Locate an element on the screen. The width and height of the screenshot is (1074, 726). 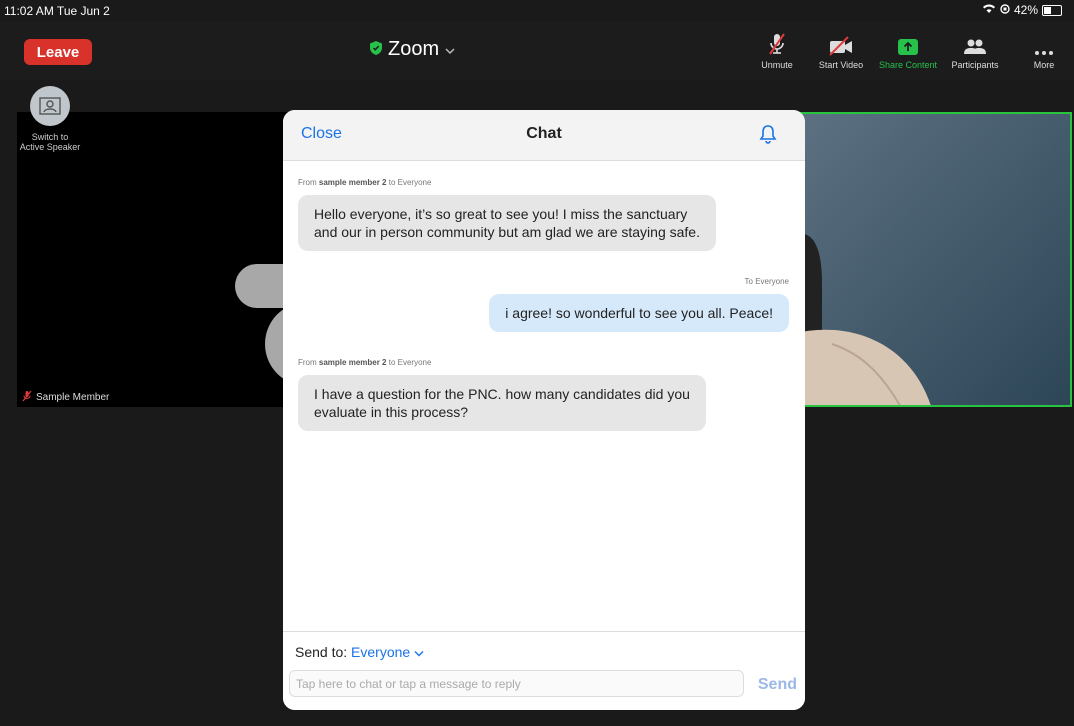
meeting-title: Zoom is located at coordinates (412, 49).